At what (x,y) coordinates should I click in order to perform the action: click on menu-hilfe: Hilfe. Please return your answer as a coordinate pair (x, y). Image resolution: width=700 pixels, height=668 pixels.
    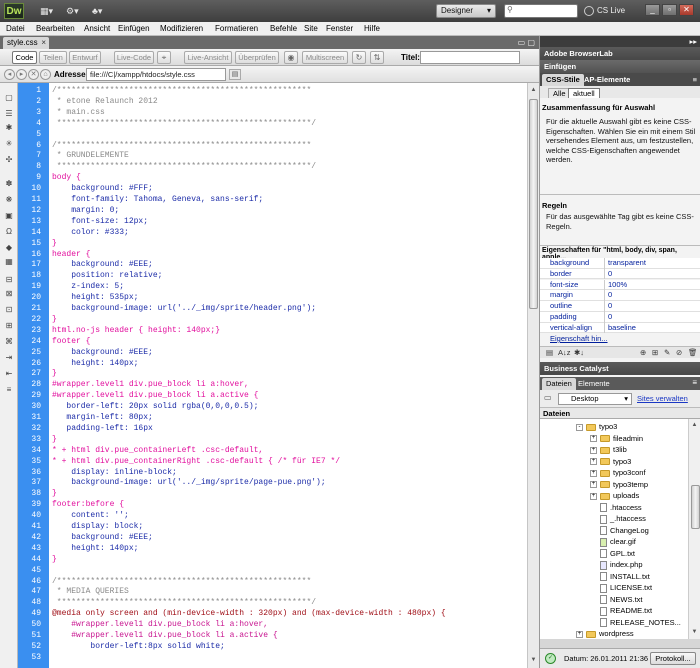
    Looking at the image, I should click on (372, 29).